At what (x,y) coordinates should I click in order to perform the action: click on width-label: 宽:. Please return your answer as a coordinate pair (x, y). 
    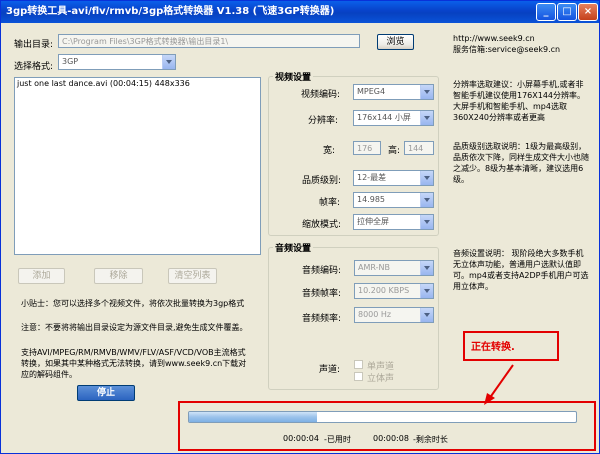
    Looking at the image, I should click on (329, 151).